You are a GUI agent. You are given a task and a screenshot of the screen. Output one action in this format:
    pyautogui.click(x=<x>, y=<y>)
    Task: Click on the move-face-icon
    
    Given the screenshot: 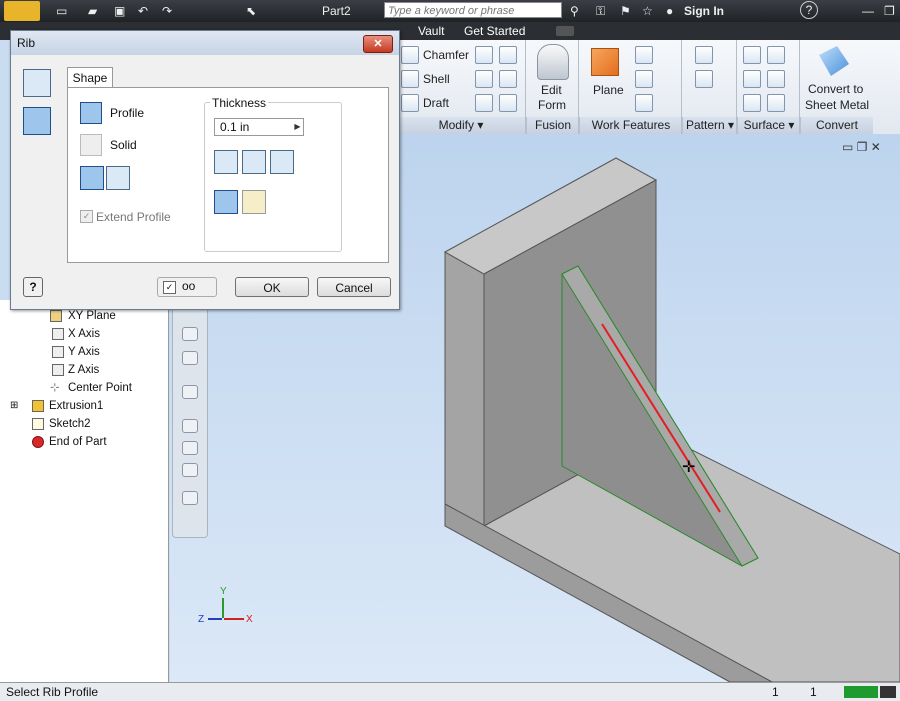 What is the action you would take?
    pyautogui.click(x=508, y=79)
    